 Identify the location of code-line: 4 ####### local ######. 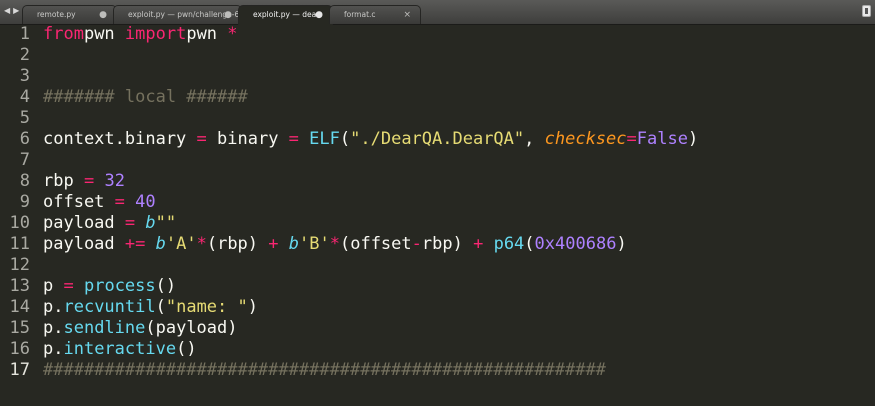
(437, 97).